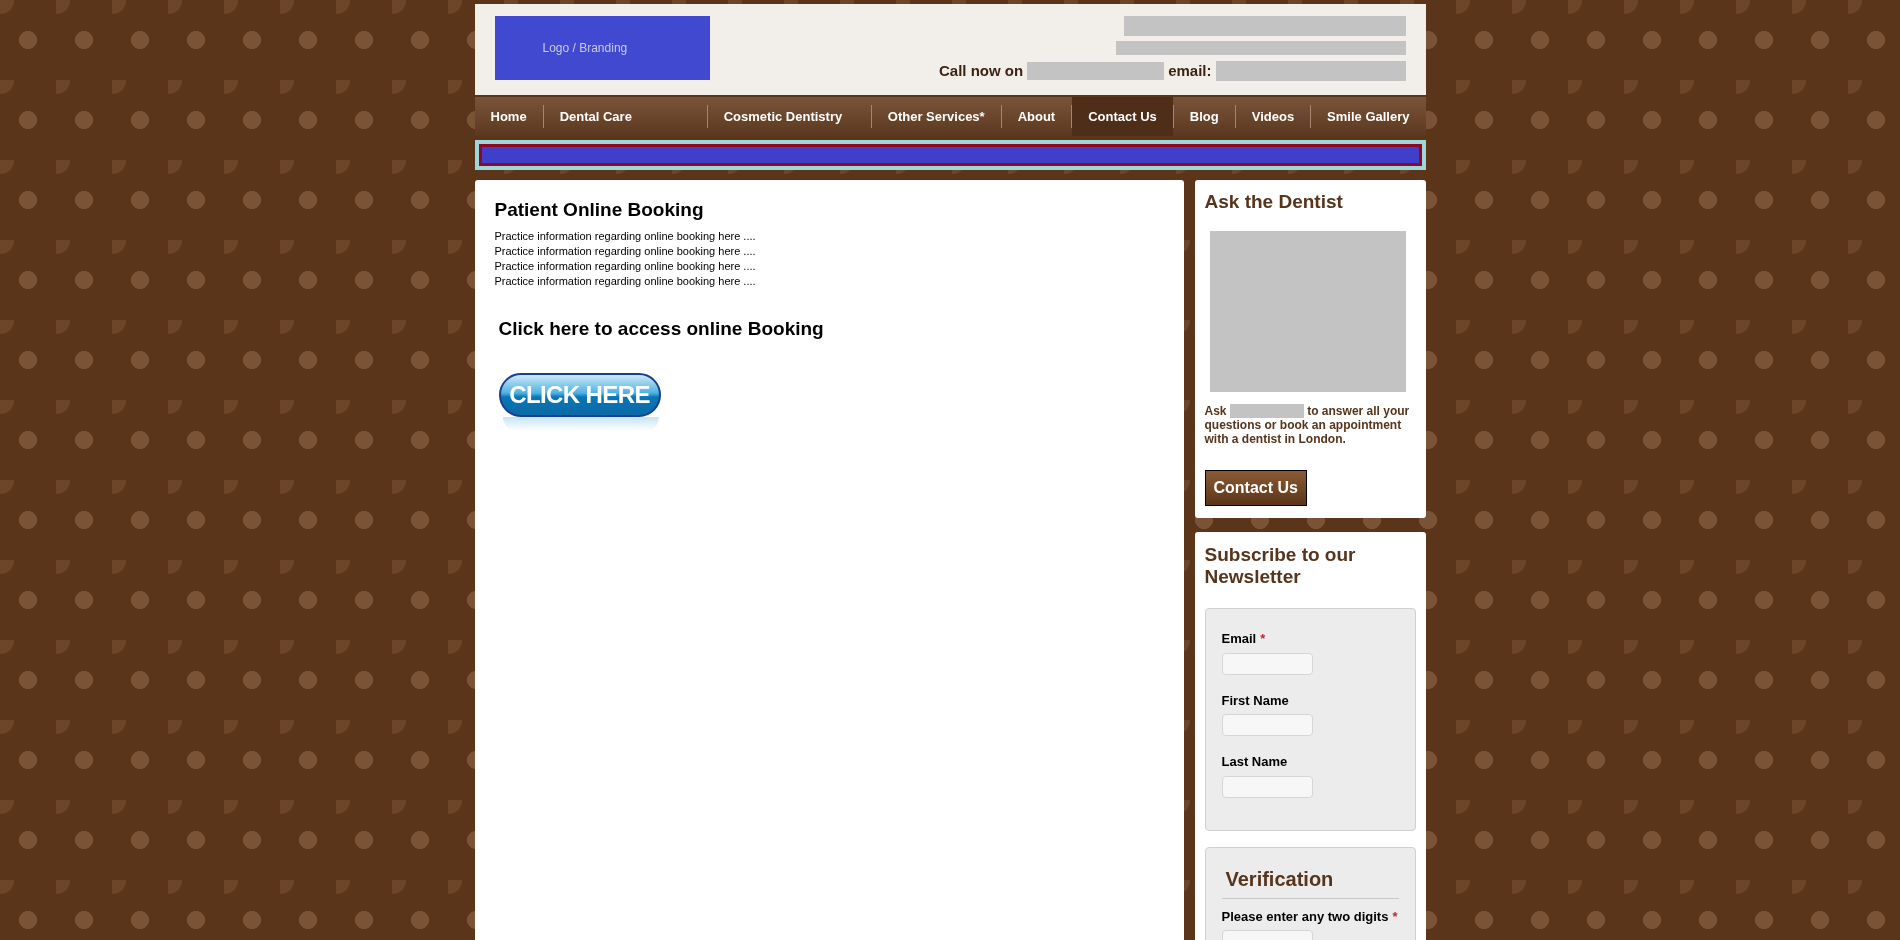 The image size is (1900, 940). I want to click on nav-link: Smile Gallery, so click(1368, 116).